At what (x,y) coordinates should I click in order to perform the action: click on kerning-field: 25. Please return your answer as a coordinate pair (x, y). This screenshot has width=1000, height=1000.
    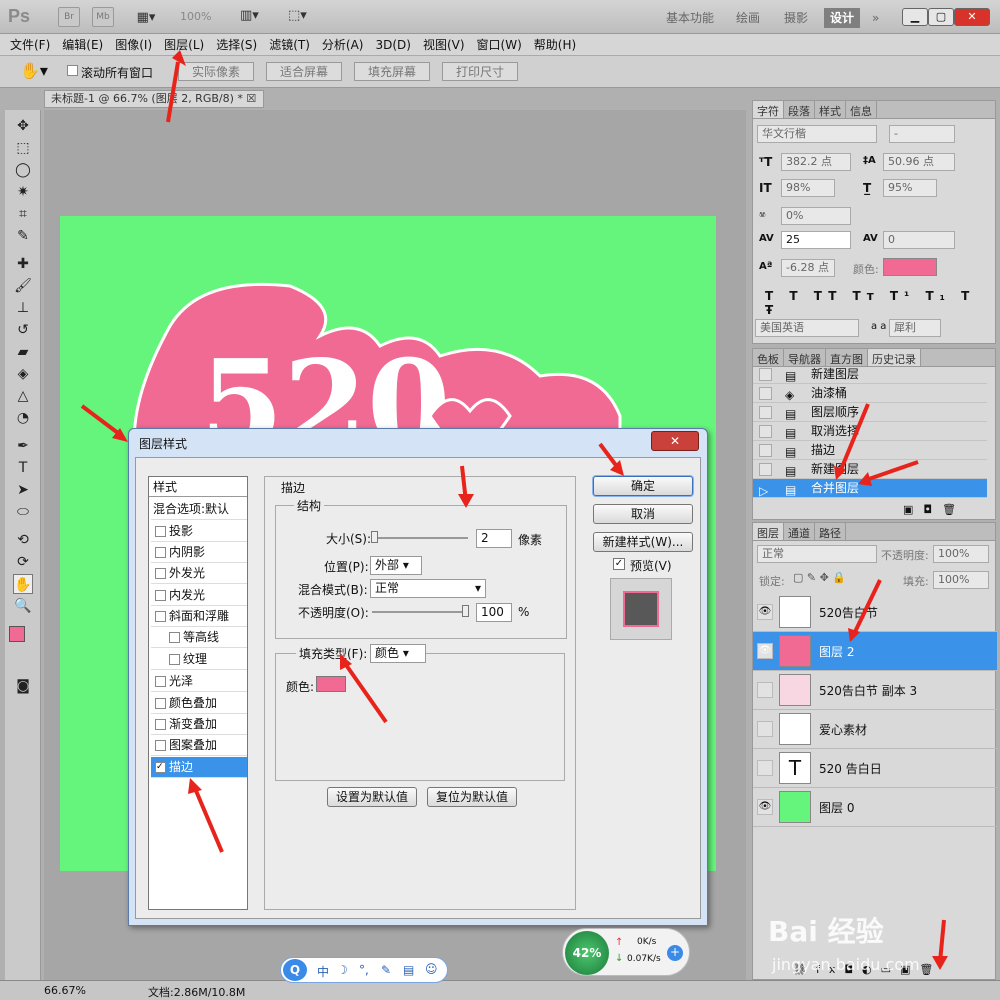
    Looking at the image, I should click on (816, 240).